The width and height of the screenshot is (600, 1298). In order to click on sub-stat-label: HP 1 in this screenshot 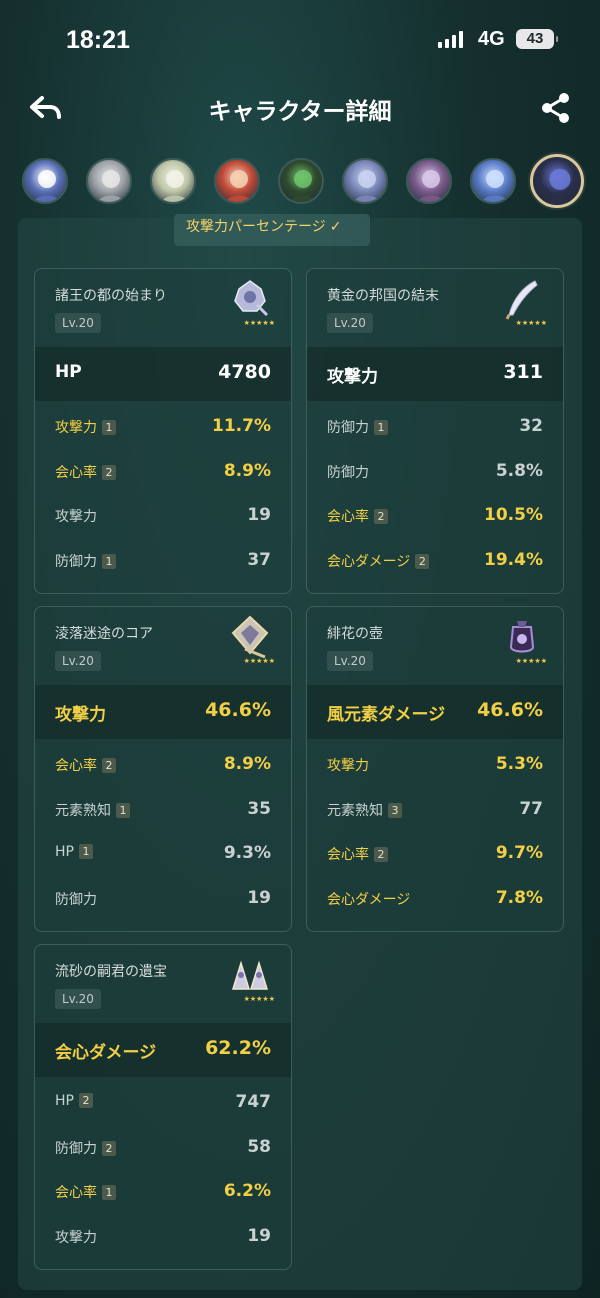, I will do `click(74, 852)`.